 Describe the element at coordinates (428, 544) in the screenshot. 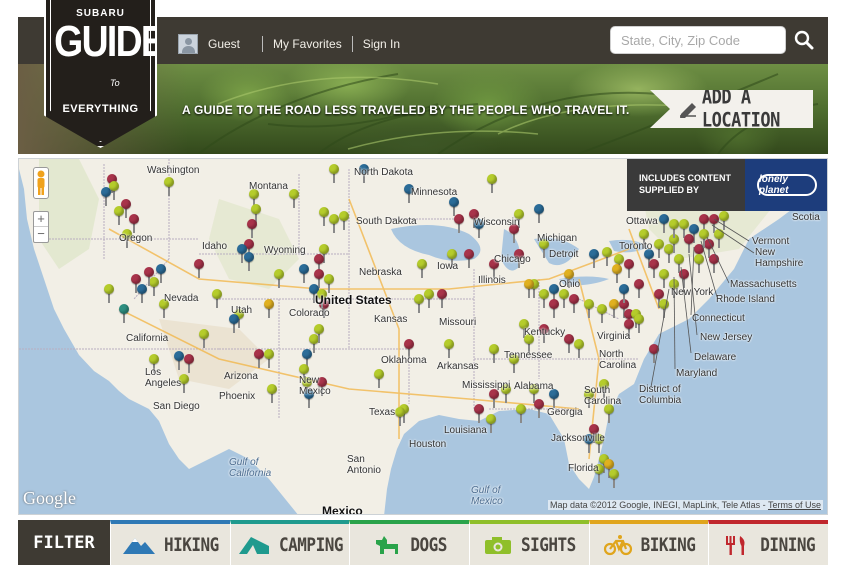

I see `filter-dogs-label: DOGS` at that location.